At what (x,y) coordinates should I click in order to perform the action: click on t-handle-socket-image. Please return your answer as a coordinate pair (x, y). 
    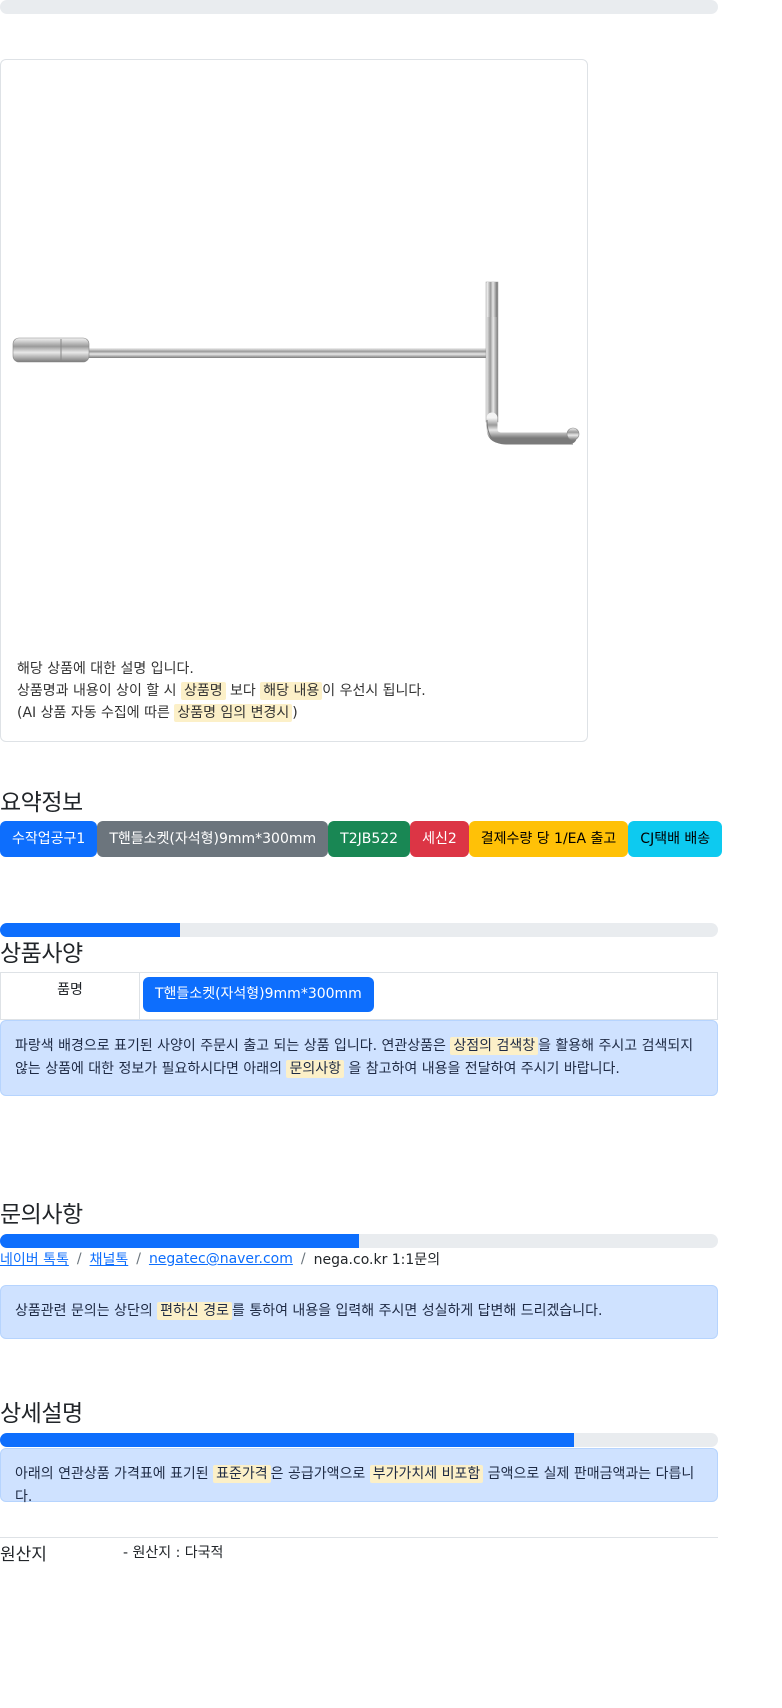
    Looking at the image, I should click on (296, 363).